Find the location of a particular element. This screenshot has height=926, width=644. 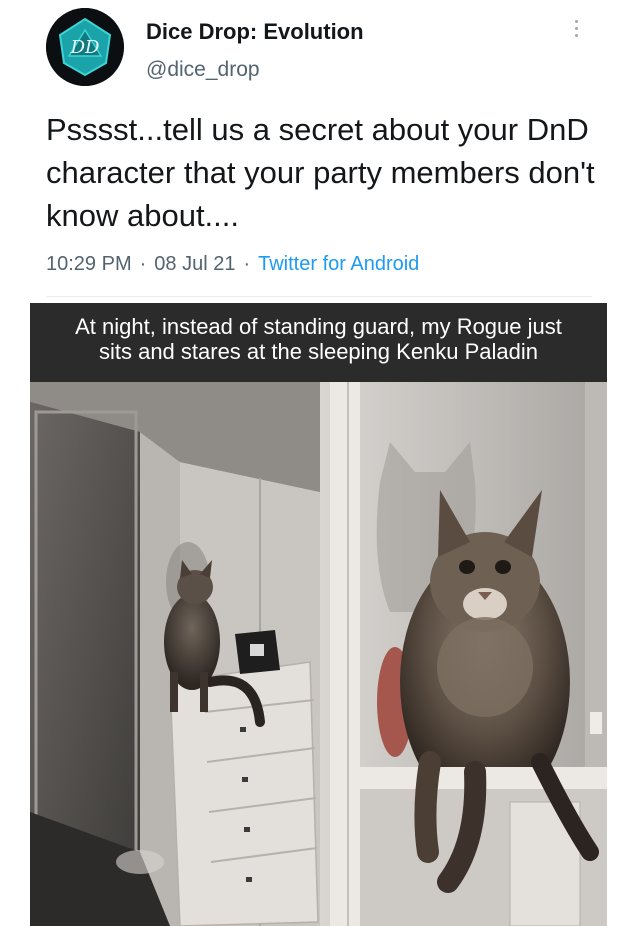

tweet-source-link: Twitter for Android is located at coordinates (338, 264).